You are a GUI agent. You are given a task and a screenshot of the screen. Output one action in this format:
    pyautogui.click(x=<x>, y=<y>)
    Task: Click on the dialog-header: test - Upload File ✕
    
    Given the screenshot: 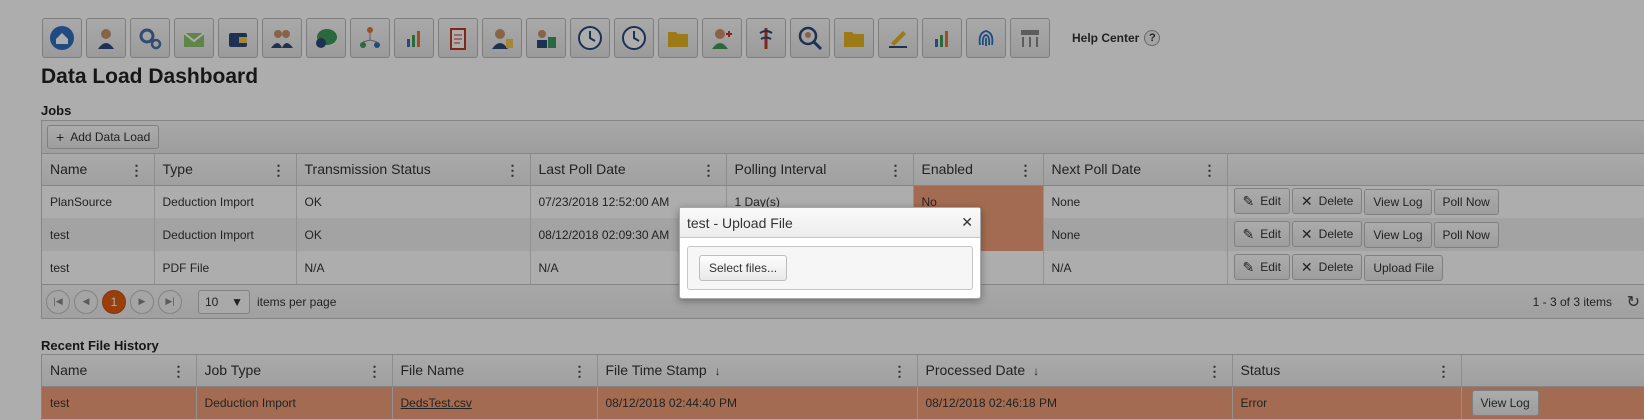 What is the action you would take?
    pyautogui.click(x=830, y=223)
    